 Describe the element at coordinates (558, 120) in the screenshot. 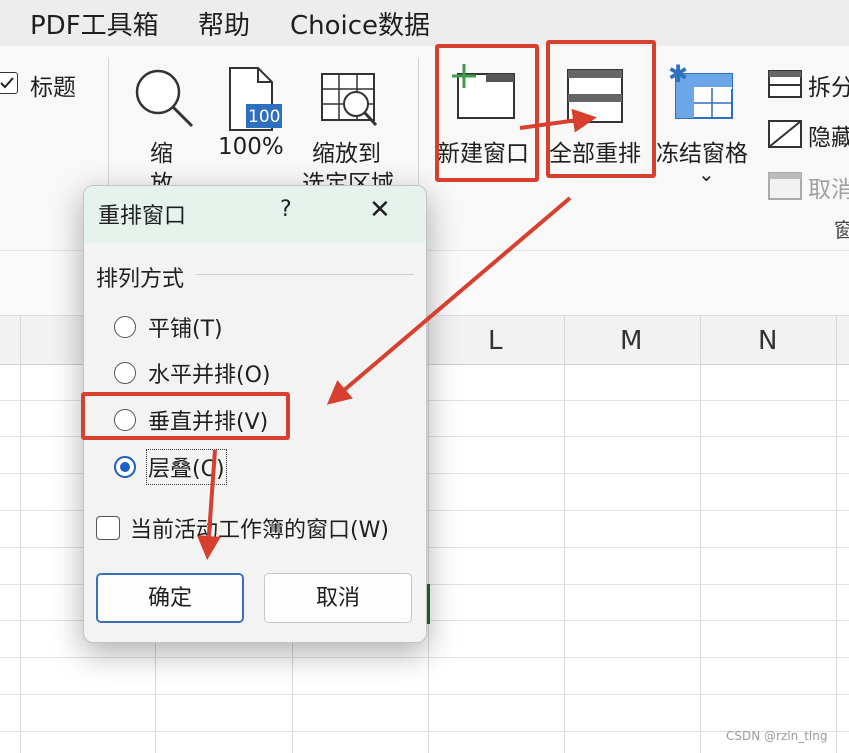

I see `arrow-to-arrange-all` at that location.